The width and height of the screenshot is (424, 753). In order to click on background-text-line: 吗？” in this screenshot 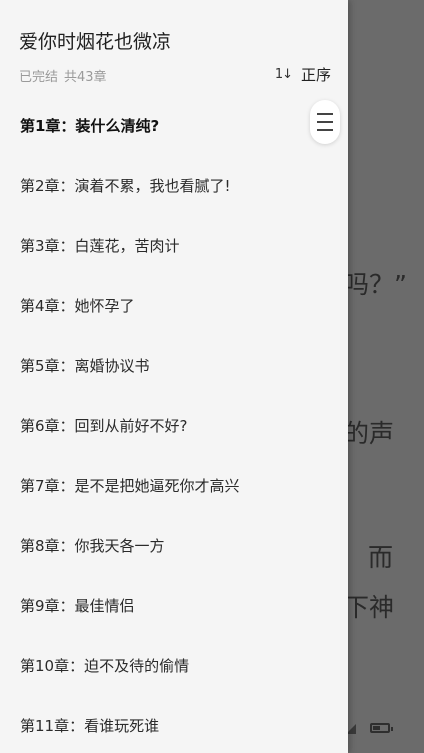, I will do `click(375, 284)`.